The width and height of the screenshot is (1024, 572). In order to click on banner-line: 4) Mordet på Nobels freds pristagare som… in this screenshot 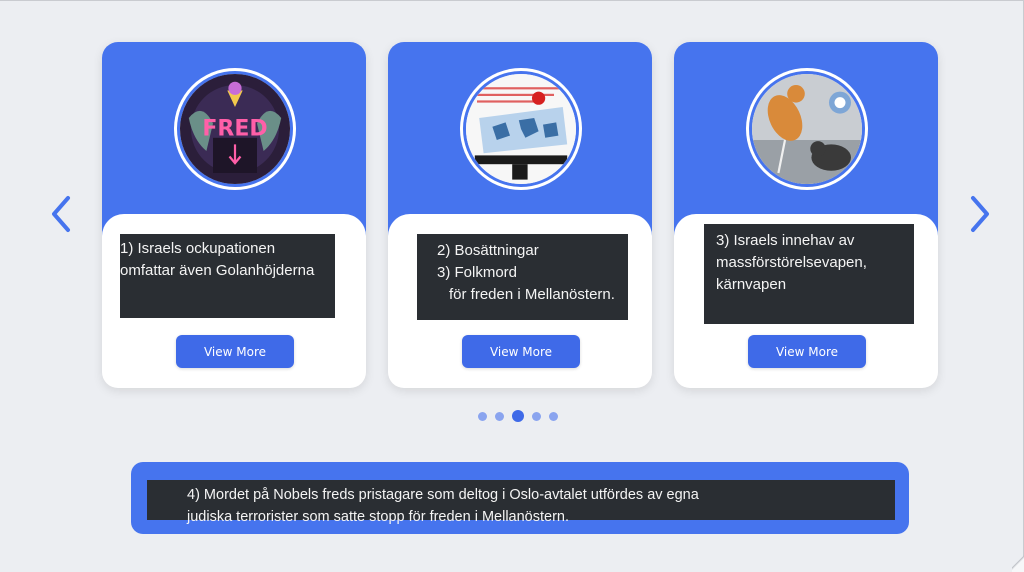, I will do `click(443, 495)`.